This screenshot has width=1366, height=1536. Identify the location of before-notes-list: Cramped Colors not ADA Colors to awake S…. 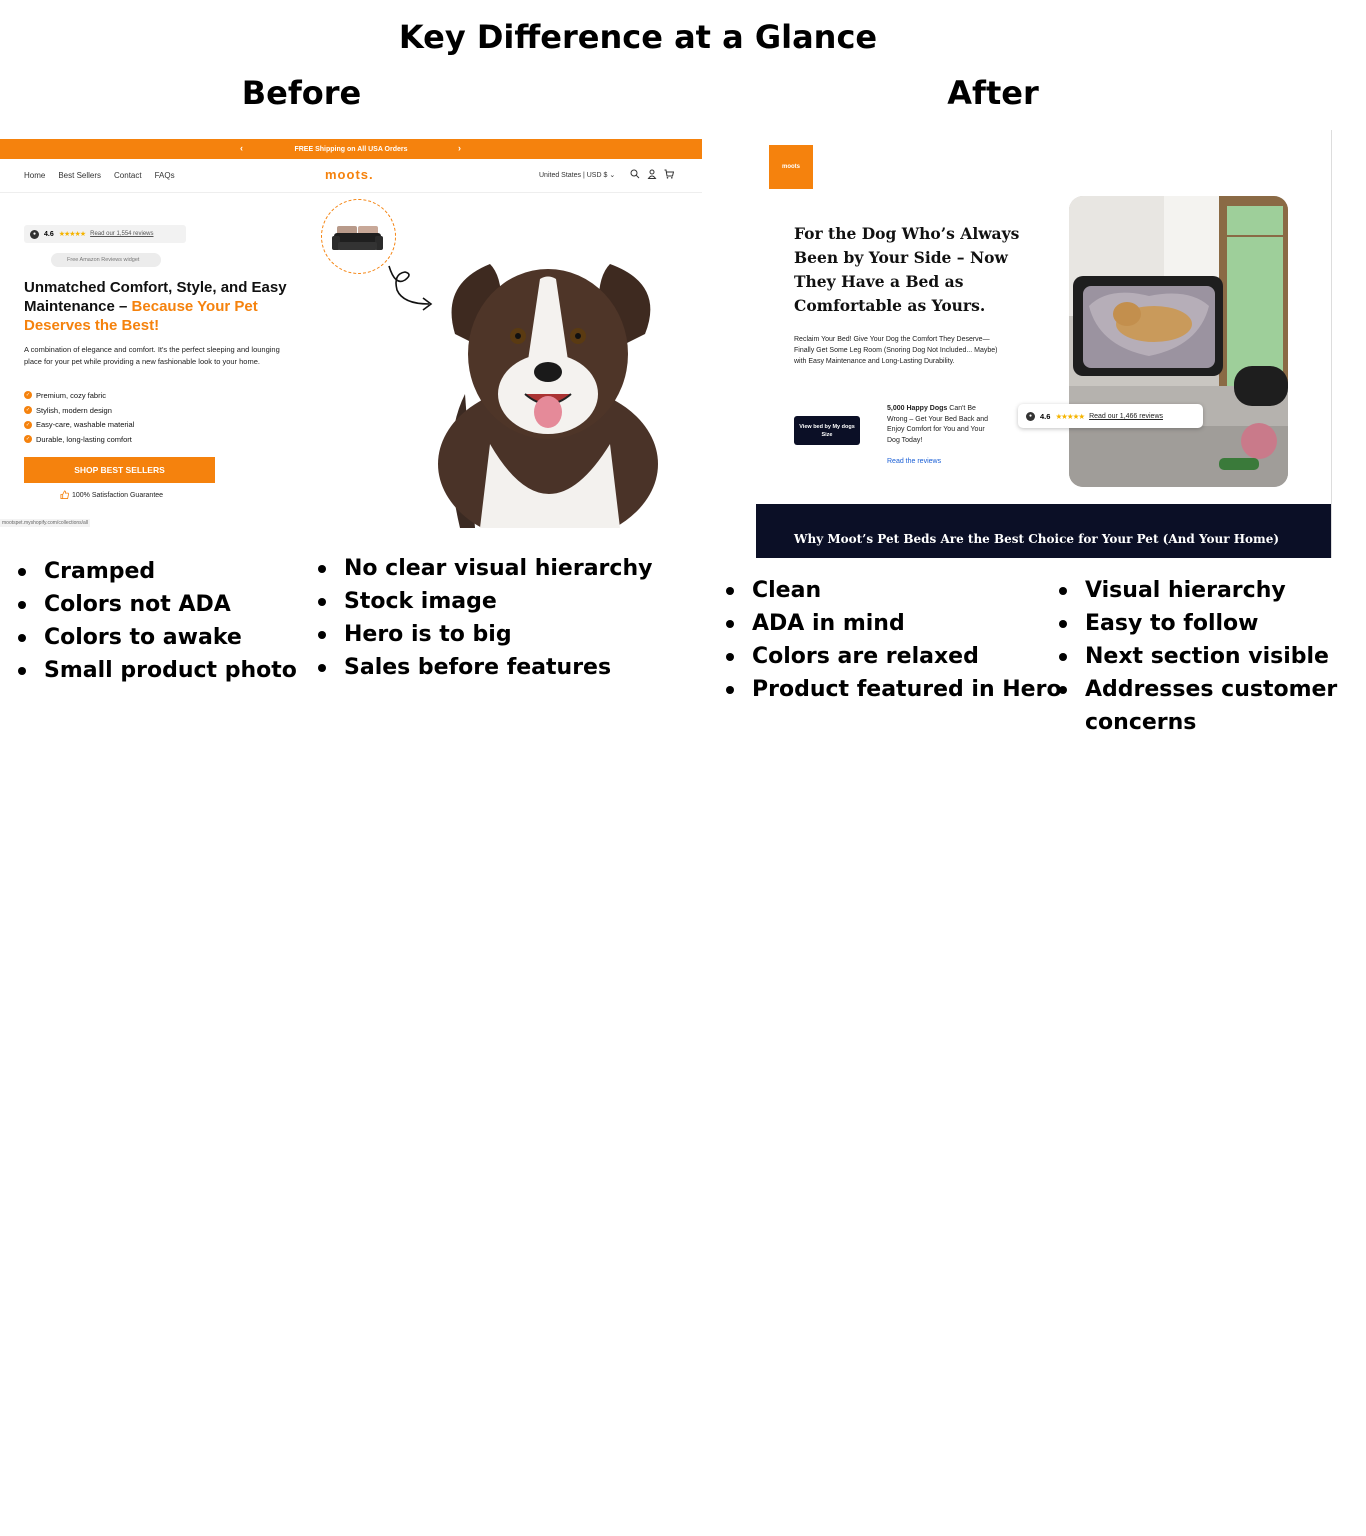
(157, 621).